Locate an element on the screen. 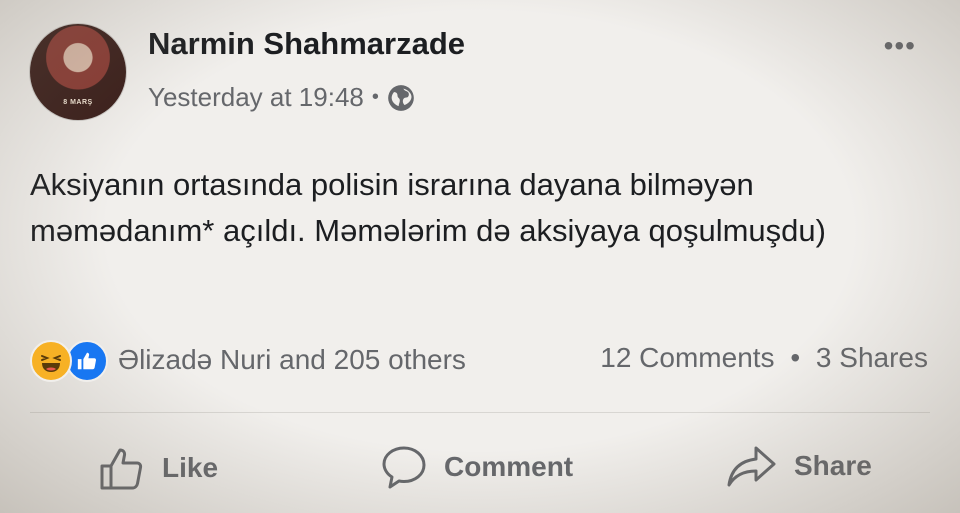 This screenshot has width=960, height=513. reactors-text: Əlizadə Nuri and 205 others is located at coordinates (292, 360).